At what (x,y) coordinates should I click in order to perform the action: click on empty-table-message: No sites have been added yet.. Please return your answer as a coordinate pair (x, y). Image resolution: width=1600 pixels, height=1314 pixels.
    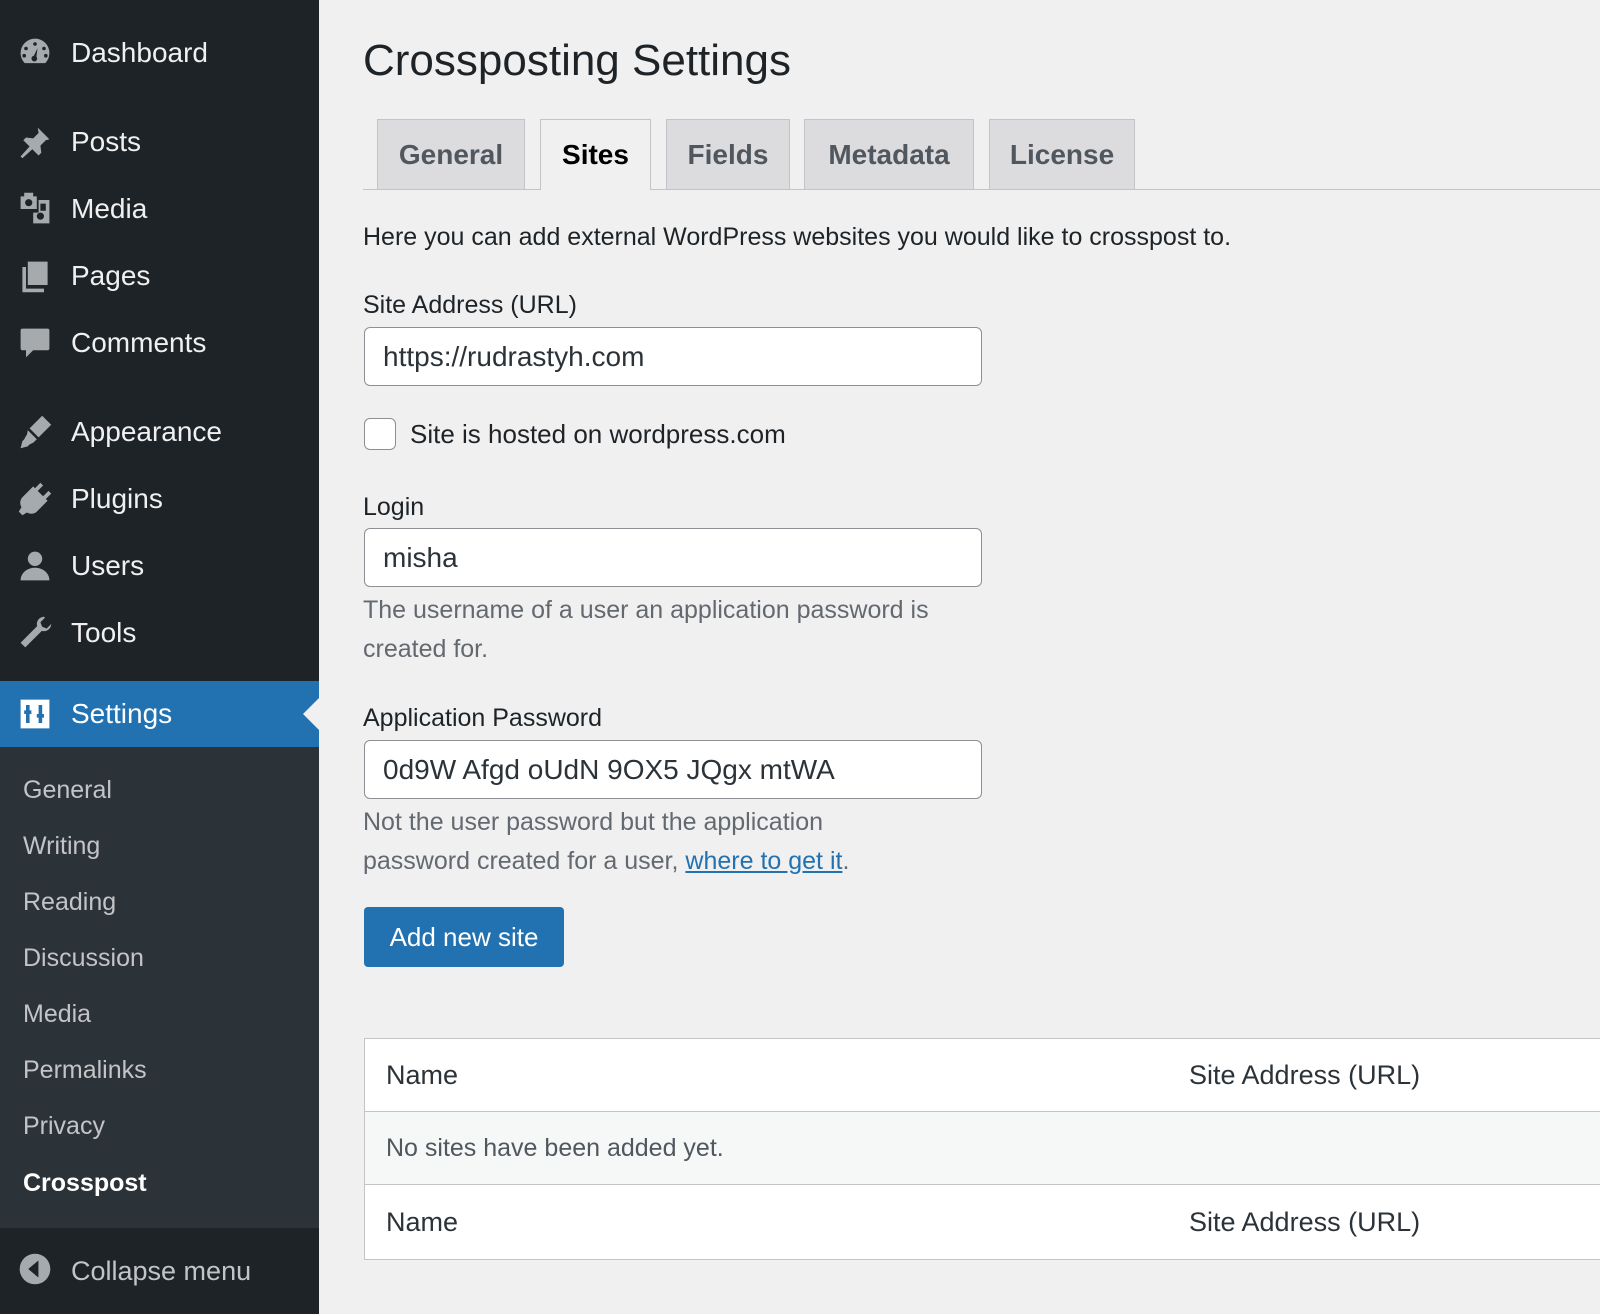
    Looking at the image, I should click on (555, 1148).